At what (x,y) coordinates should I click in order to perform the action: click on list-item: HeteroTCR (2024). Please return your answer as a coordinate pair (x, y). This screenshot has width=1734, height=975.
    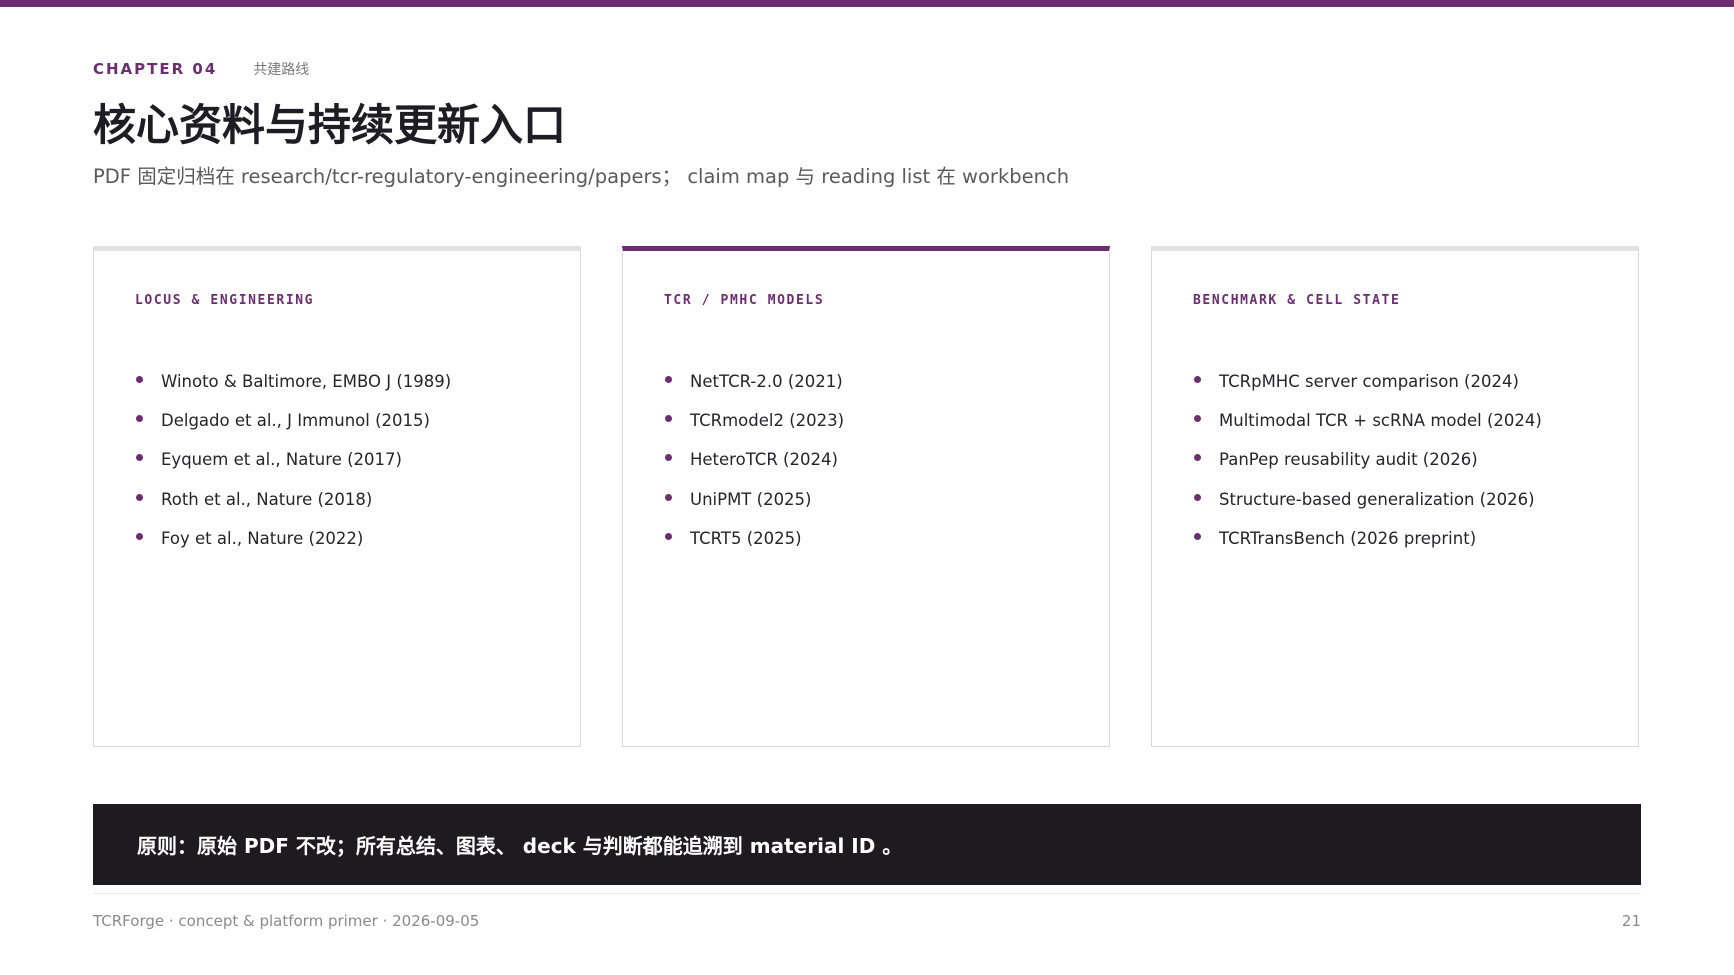
    Looking at the image, I should click on (754, 467).